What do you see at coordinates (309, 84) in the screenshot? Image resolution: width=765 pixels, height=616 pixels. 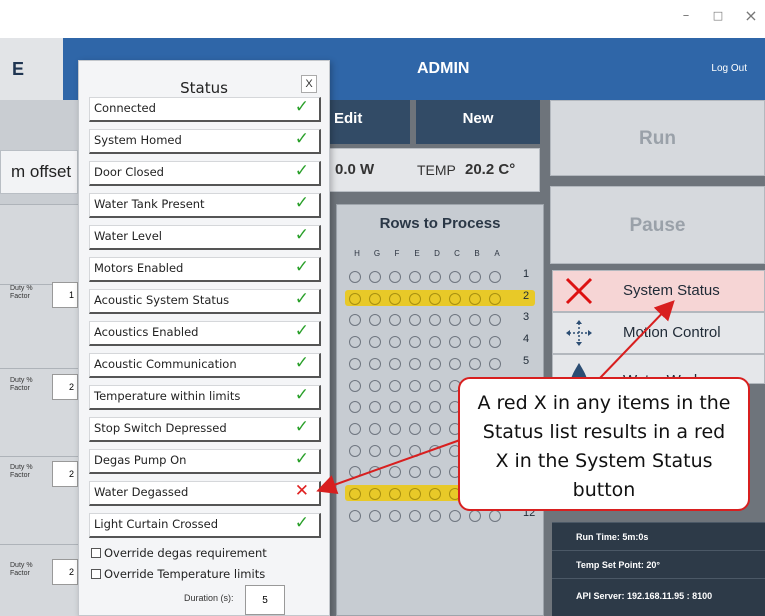 I see `close-dialog-button: X` at bounding box center [309, 84].